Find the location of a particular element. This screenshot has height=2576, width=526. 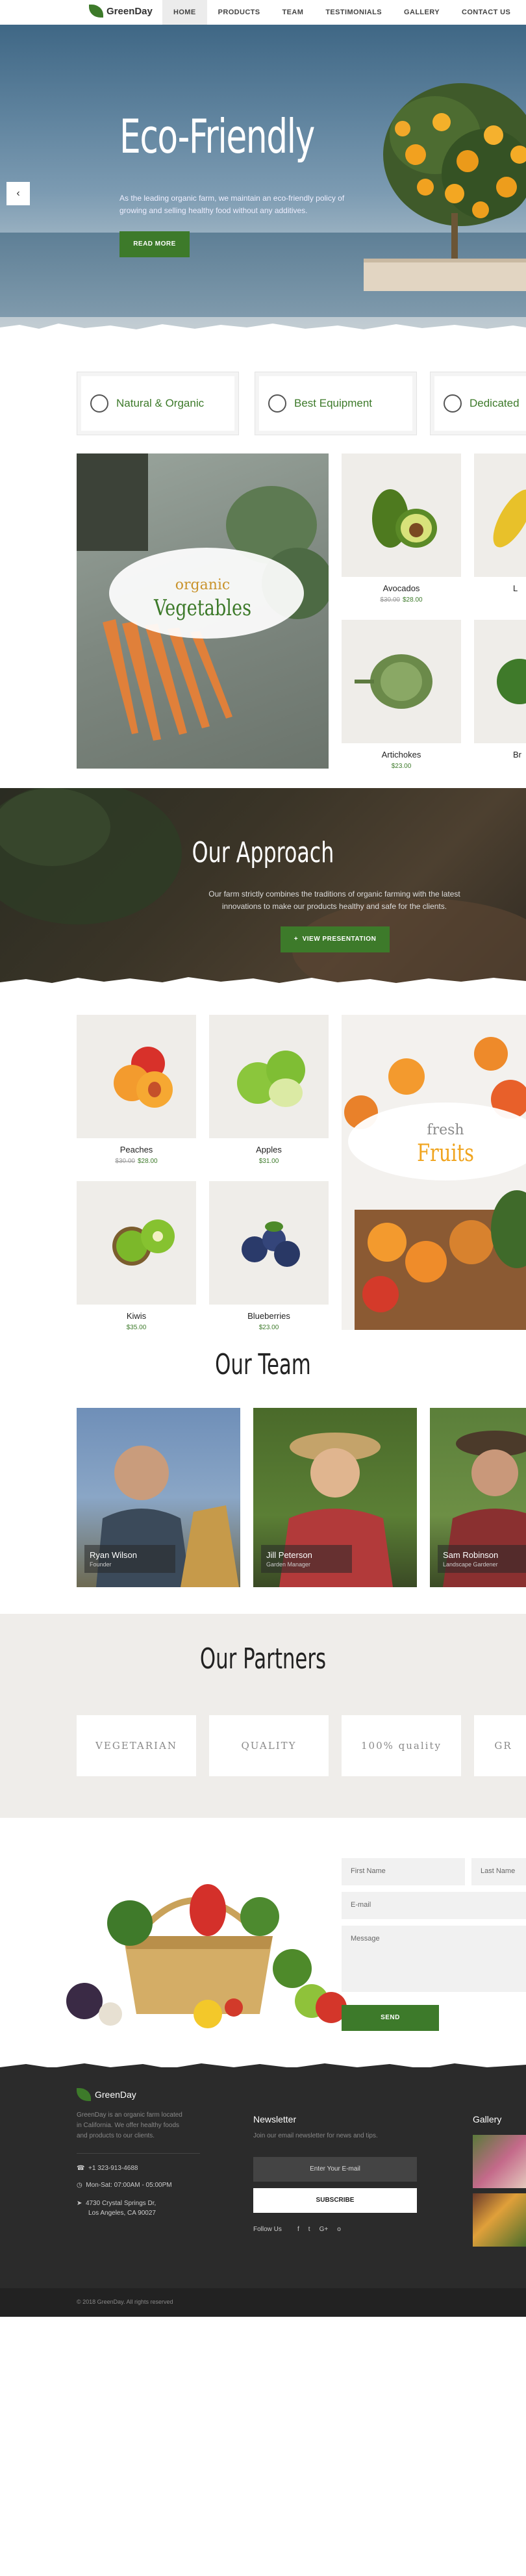

kiwis-image is located at coordinates (143, 1242).